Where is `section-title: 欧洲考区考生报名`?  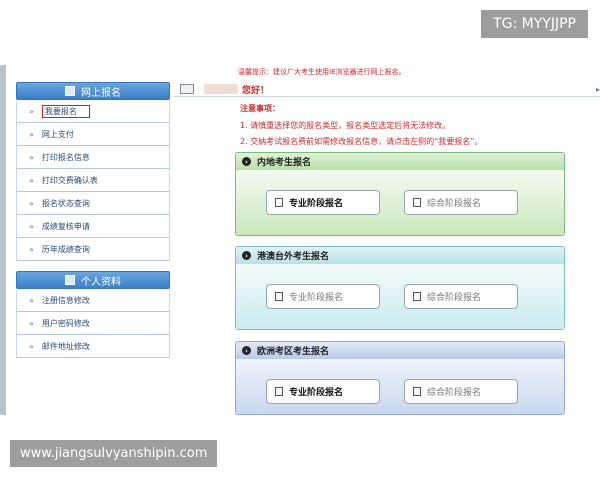 section-title: 欧洲考区考生报名 is located at coordinates (293, 352).